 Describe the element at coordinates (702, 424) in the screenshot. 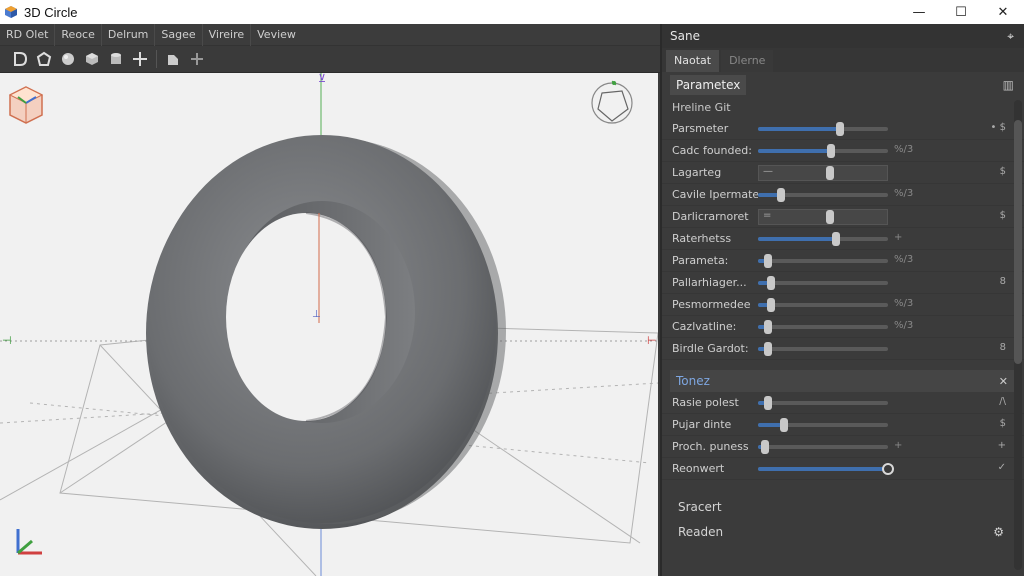

I see `tonez-label: Pujar dinte` at that location.